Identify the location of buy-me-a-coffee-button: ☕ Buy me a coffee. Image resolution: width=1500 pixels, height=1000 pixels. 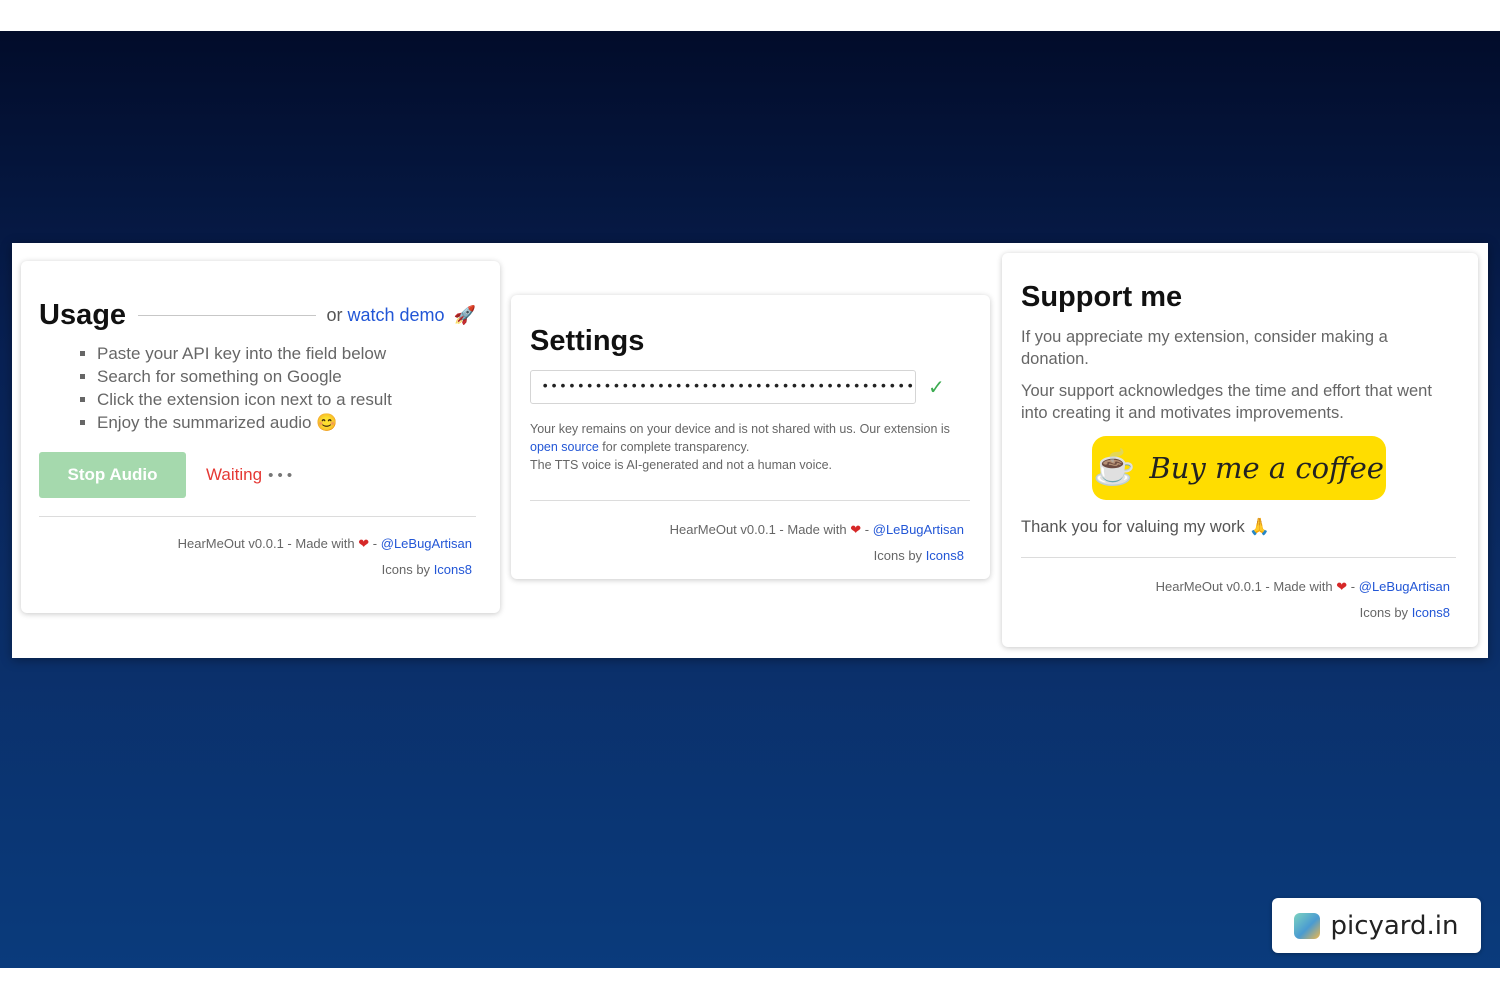
(1238, 468).